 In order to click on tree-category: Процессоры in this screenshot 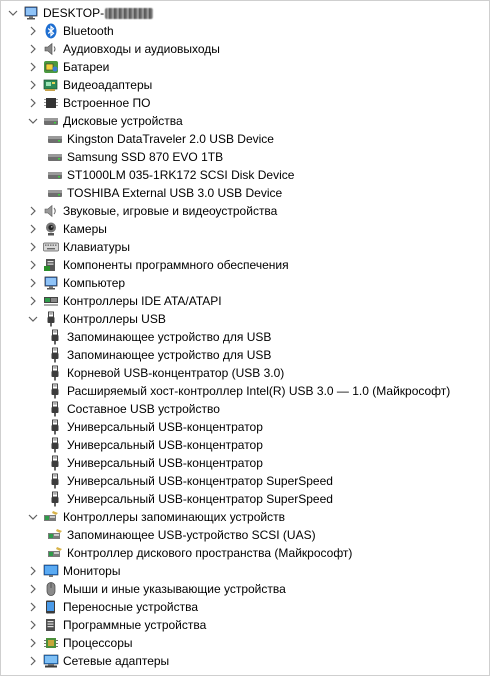, I will do `click(80, 643)`.